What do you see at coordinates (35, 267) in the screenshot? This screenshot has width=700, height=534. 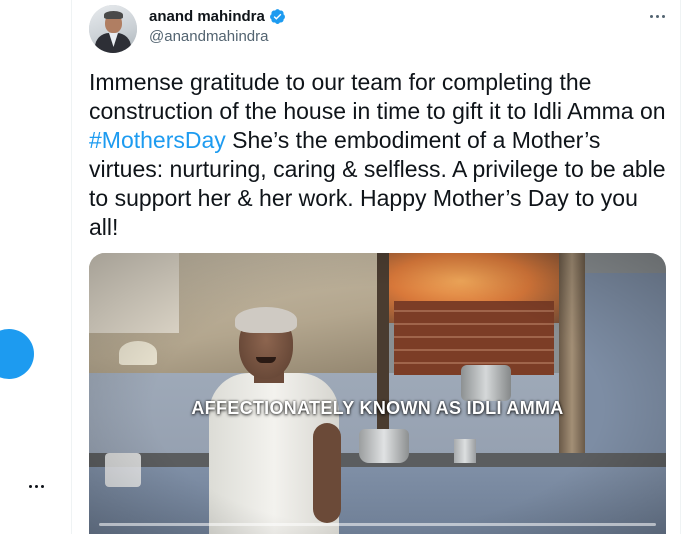 I see `left-sidebar` at bounding box center [35, 267].